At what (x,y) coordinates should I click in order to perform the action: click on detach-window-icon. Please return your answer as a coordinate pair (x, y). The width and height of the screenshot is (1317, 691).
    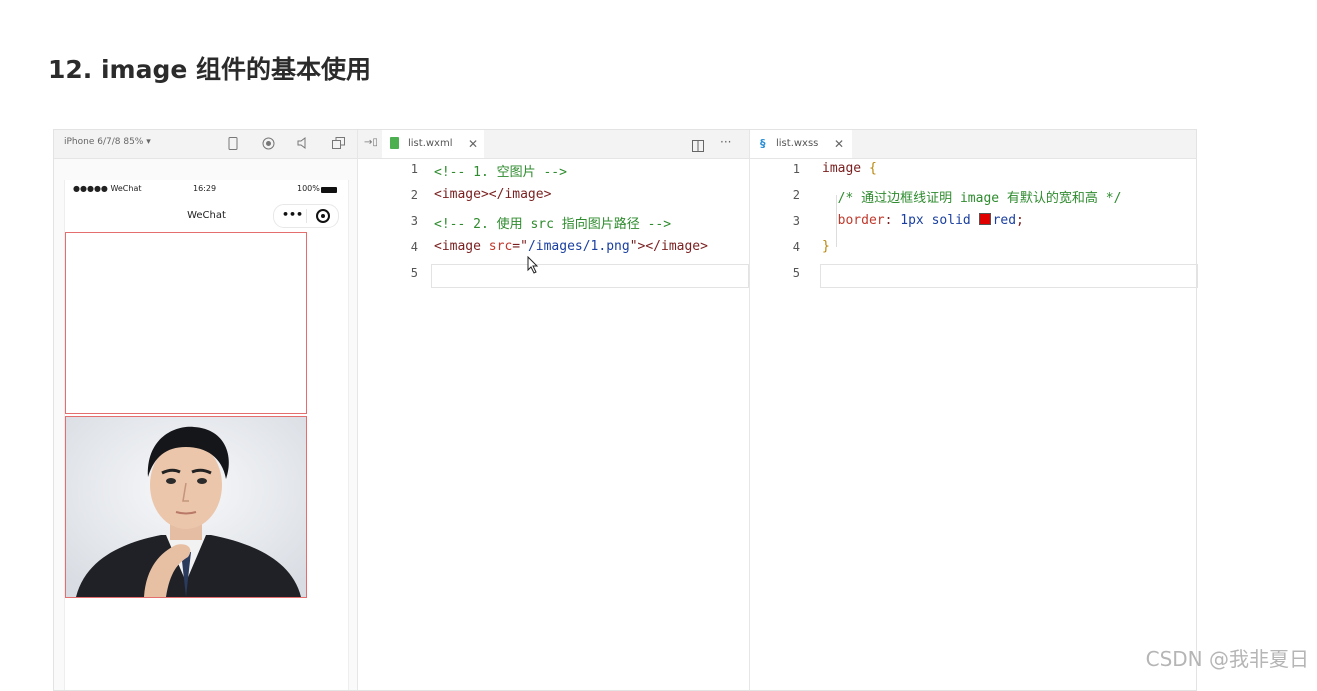
    Looking at the image, I should click on (338, 144).